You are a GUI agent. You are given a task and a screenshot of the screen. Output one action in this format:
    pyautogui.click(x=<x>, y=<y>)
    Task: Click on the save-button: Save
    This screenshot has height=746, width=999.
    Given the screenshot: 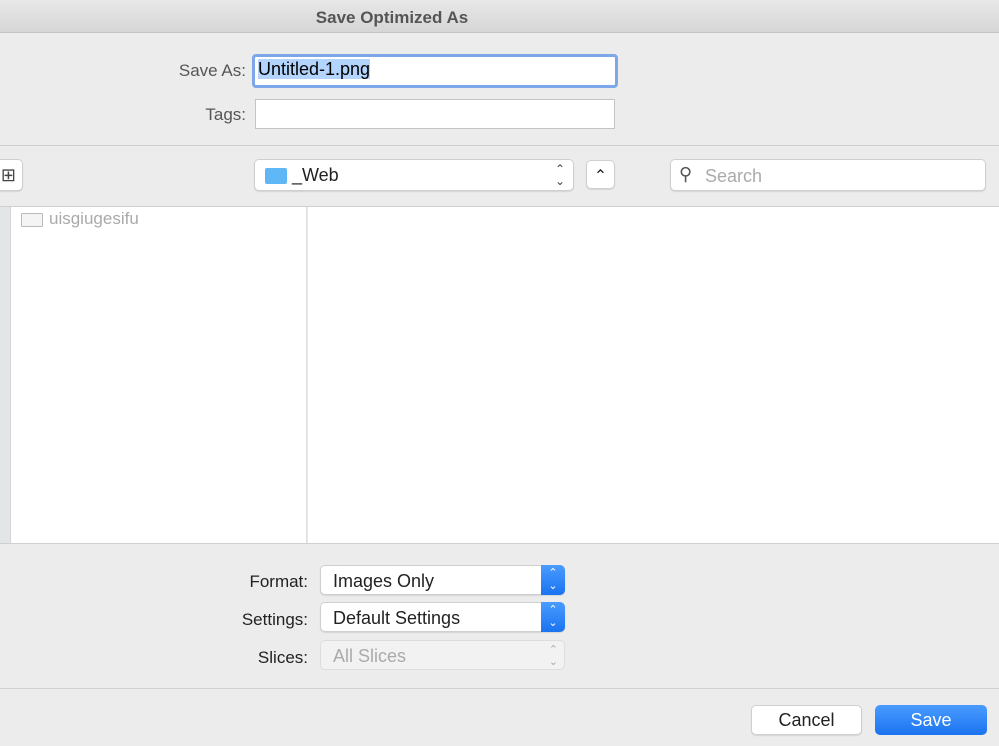 What is the action you would take?
    pyautogui.click(x=931, y=720)
    